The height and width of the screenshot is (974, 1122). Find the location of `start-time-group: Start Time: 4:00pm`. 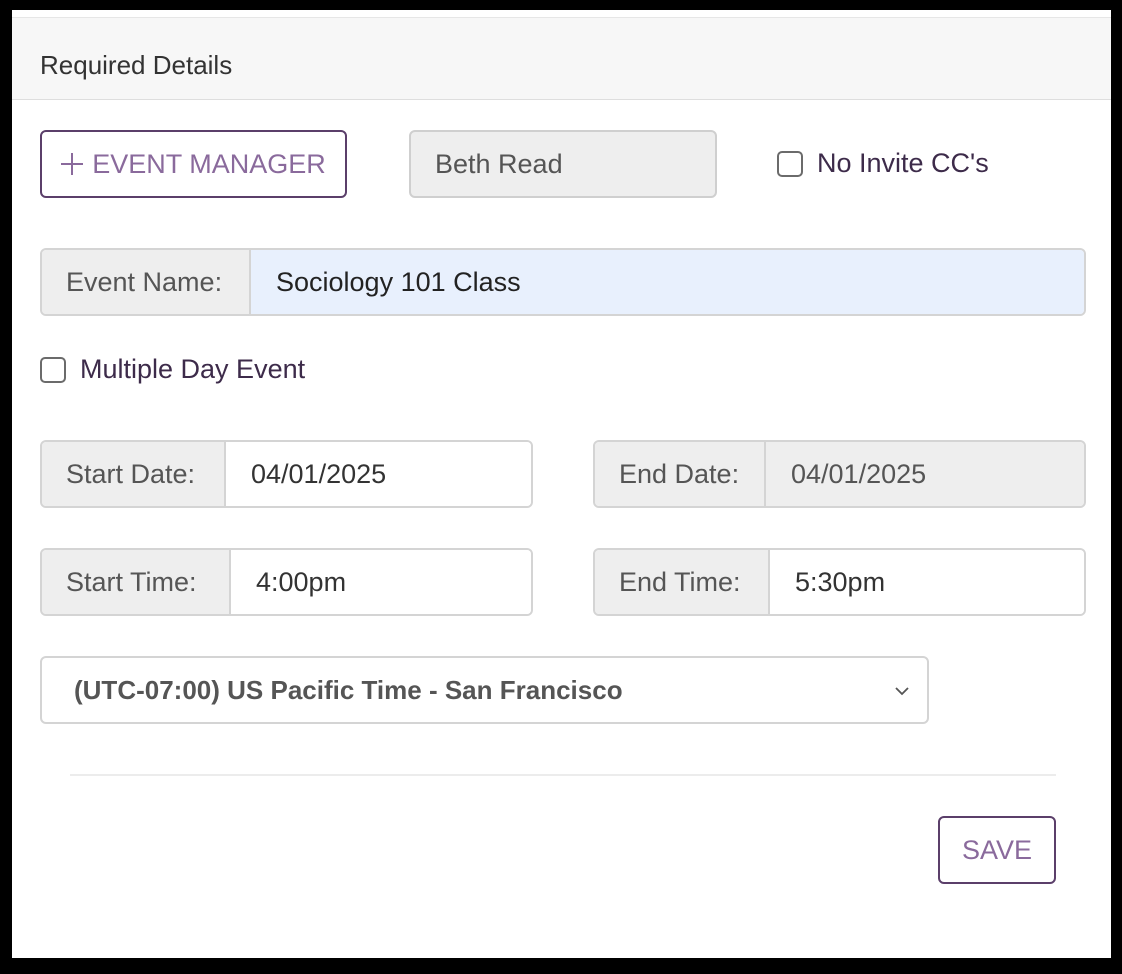

start-time-group: Start Time: 4:00pm is located at coordinates (286, 582).